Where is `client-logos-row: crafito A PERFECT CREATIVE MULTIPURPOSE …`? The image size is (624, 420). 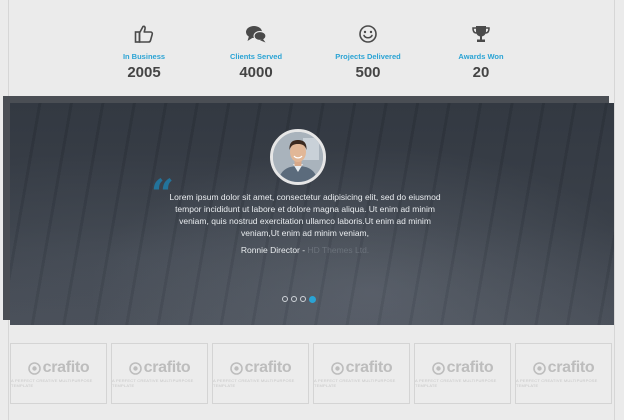 client-logos-row: crafito A PERFECT CREATIVE MULTIPURPOSE … is located at coordinates (312, 374).